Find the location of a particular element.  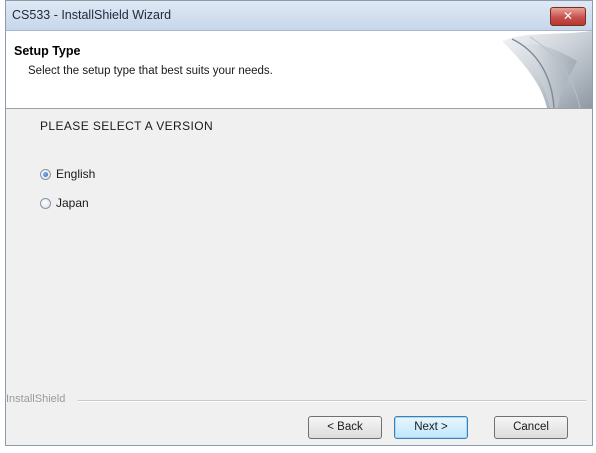

cancel-button: Cancel is located at coordinates (531, 427).